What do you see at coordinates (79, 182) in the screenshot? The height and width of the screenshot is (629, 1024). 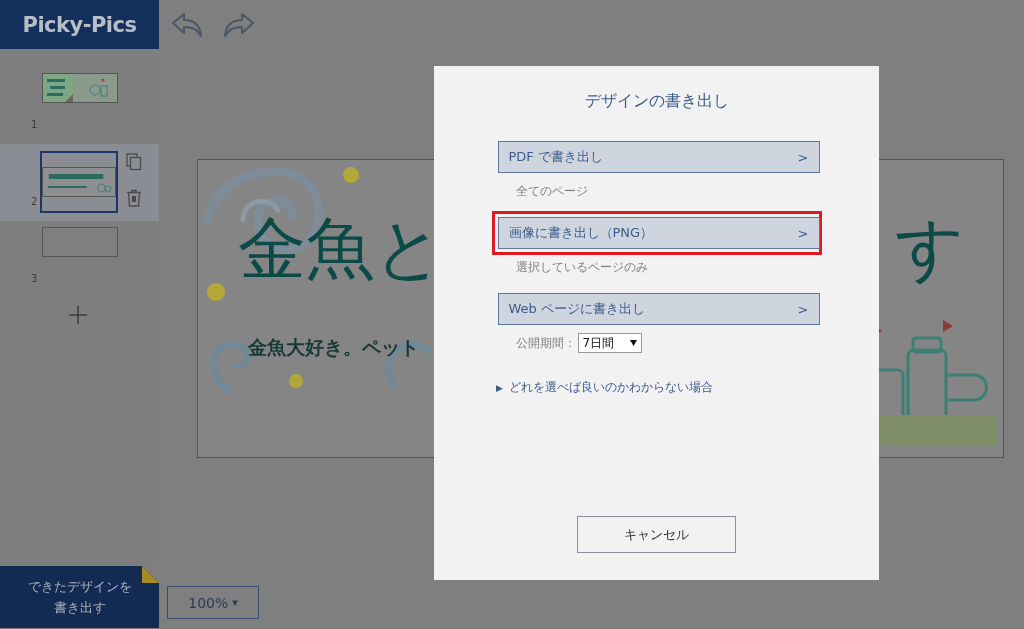 I see `page-thumbnail-item: 2` at bounding box center [79, 182].